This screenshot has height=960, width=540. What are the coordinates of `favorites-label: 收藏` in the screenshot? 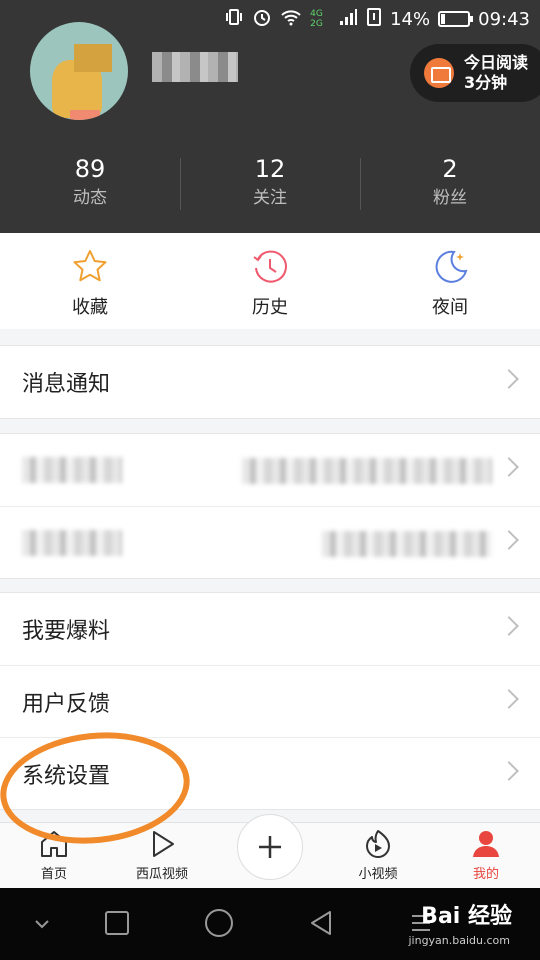 It's located at (90, 307).